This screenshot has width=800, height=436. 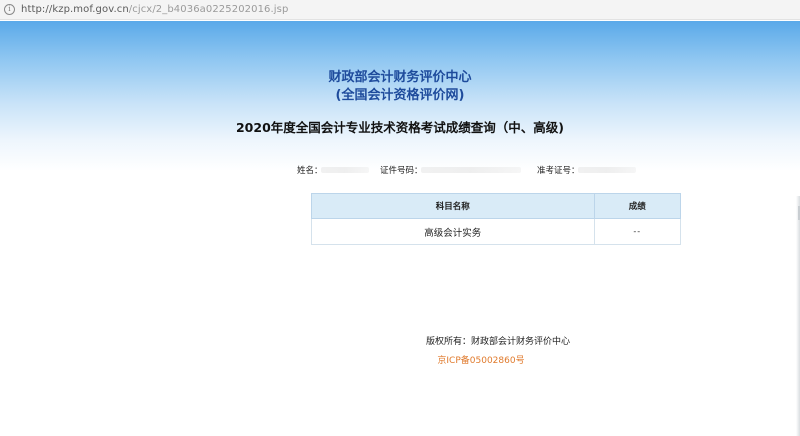 I want to click on ticket-number-value-redacted, so click(x=607, y=170).